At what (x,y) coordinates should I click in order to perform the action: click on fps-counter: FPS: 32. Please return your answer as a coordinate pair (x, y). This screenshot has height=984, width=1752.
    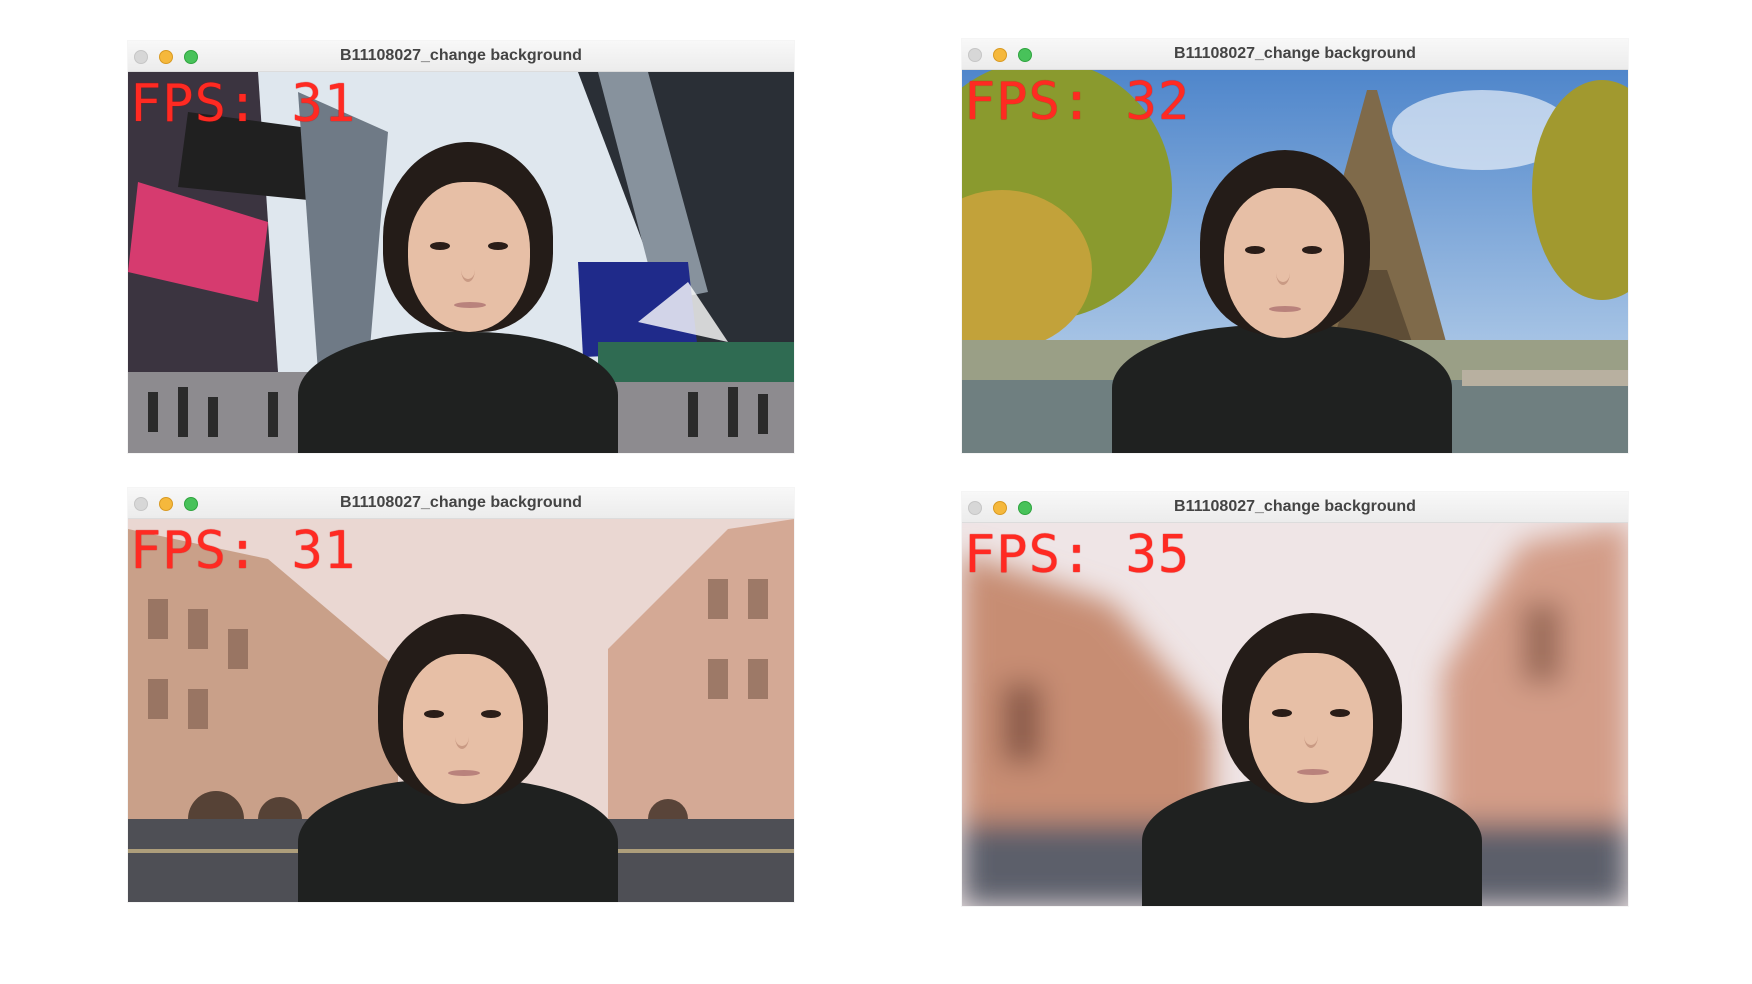
    Looking at the image, I should click on (1077, 102).